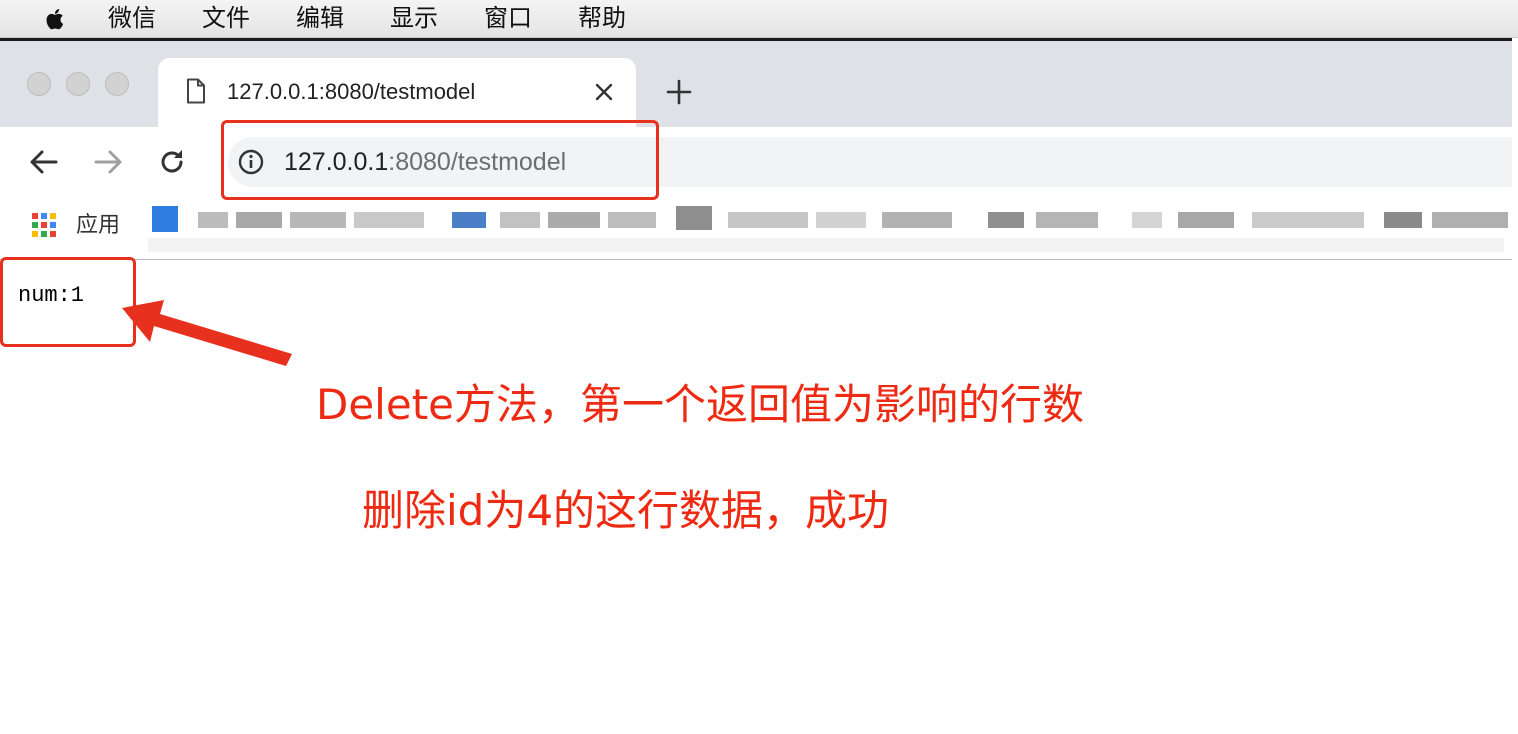 Image resolution: width=1518 pixels, height=734 pixels. I want to click on window-close-icon, so click(39, 84).